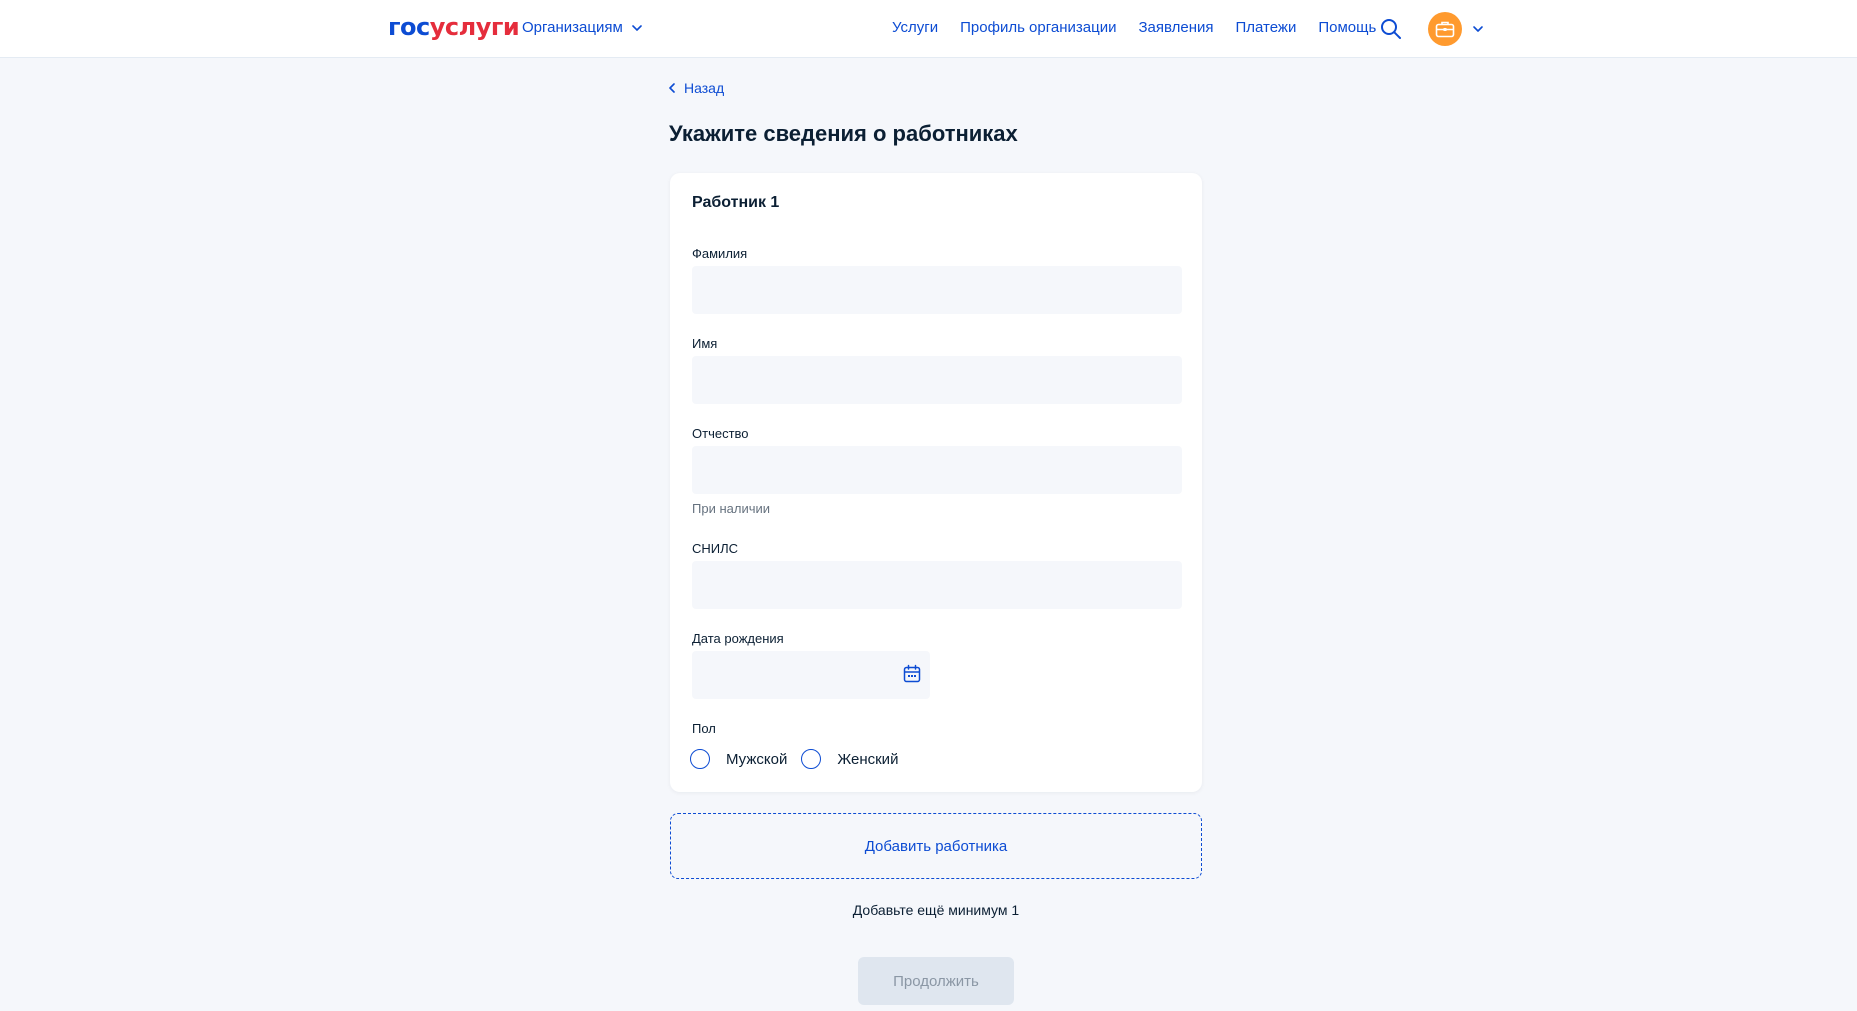 The width and height of the screenshot is (1857, 1011). Describe the element at coordinates (705, 343) in the screenshot. I see `first-name-label: Имя` at that location.